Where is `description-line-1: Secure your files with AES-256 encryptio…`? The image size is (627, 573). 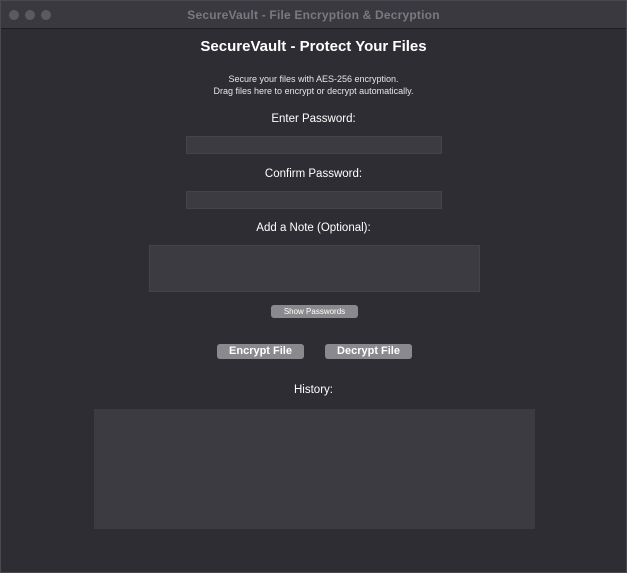 description-line-1: Secure your files with AES-256 encryptio… is located at coordinates (313, 79).